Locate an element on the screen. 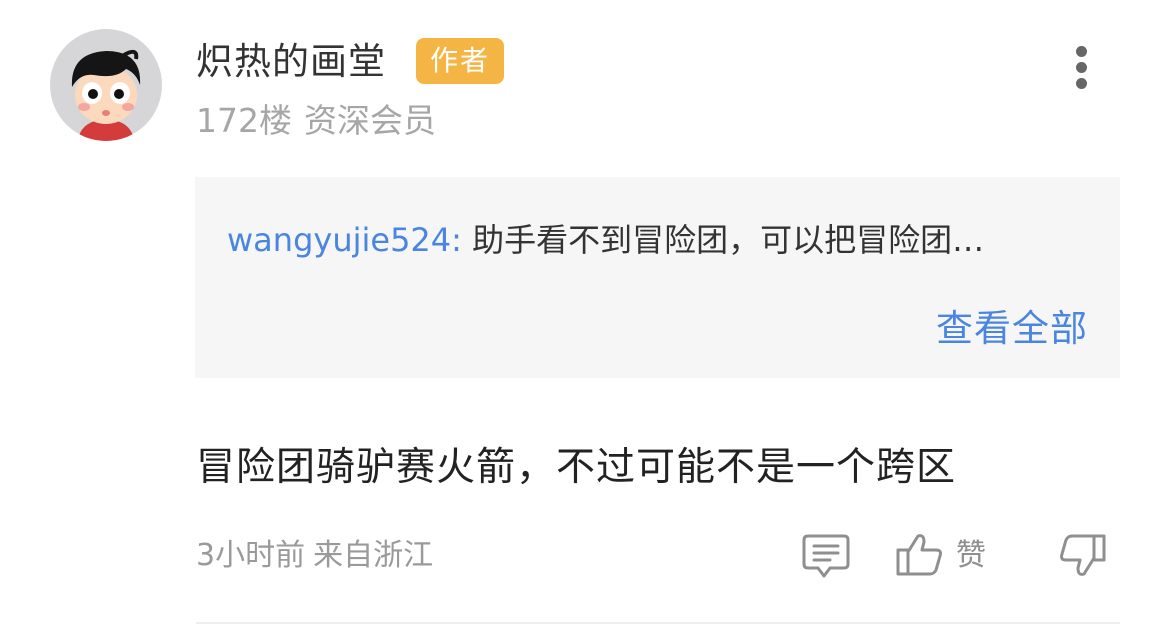 Image resolution: width=1170 pixels, height=629 pixels. reply-button is located at coordinates (826, 556).